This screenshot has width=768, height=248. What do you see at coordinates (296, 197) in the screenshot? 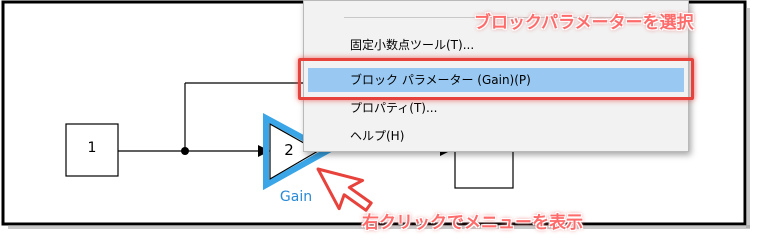
I see `gain-block-name: Gain` at bounding box center [296, 197].